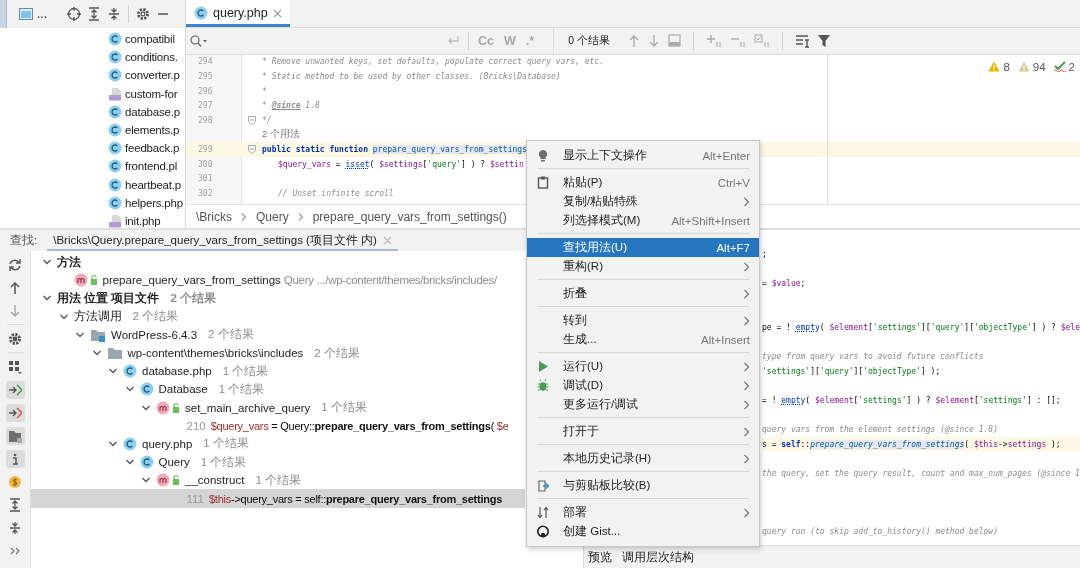 This screenshot has width=1080, height=568. Describe the element at coordinates (146, 130) in the screenshot. I see `file-item: elements.p` at that location.